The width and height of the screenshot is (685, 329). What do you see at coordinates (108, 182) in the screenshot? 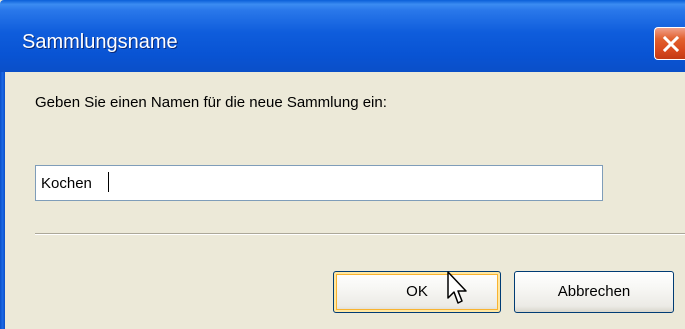
I see `text-caret` at bounding box center [108, 182].